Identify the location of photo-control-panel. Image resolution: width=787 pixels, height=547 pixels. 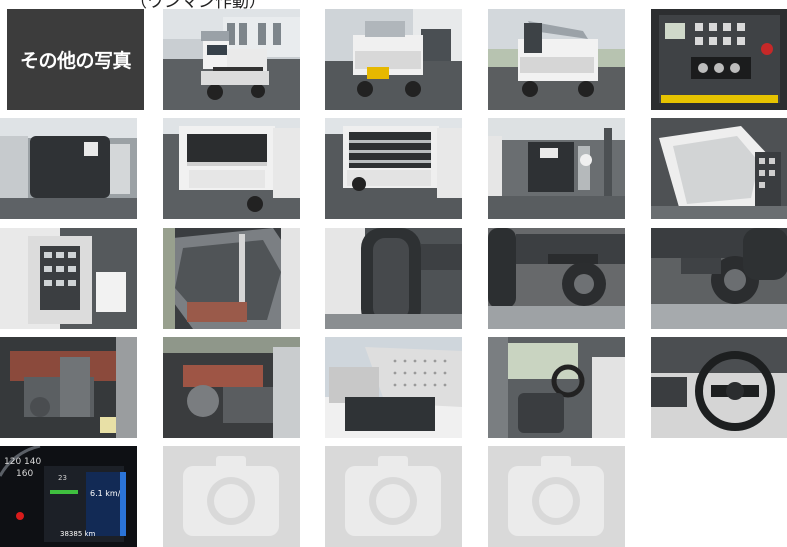
(719, 59).